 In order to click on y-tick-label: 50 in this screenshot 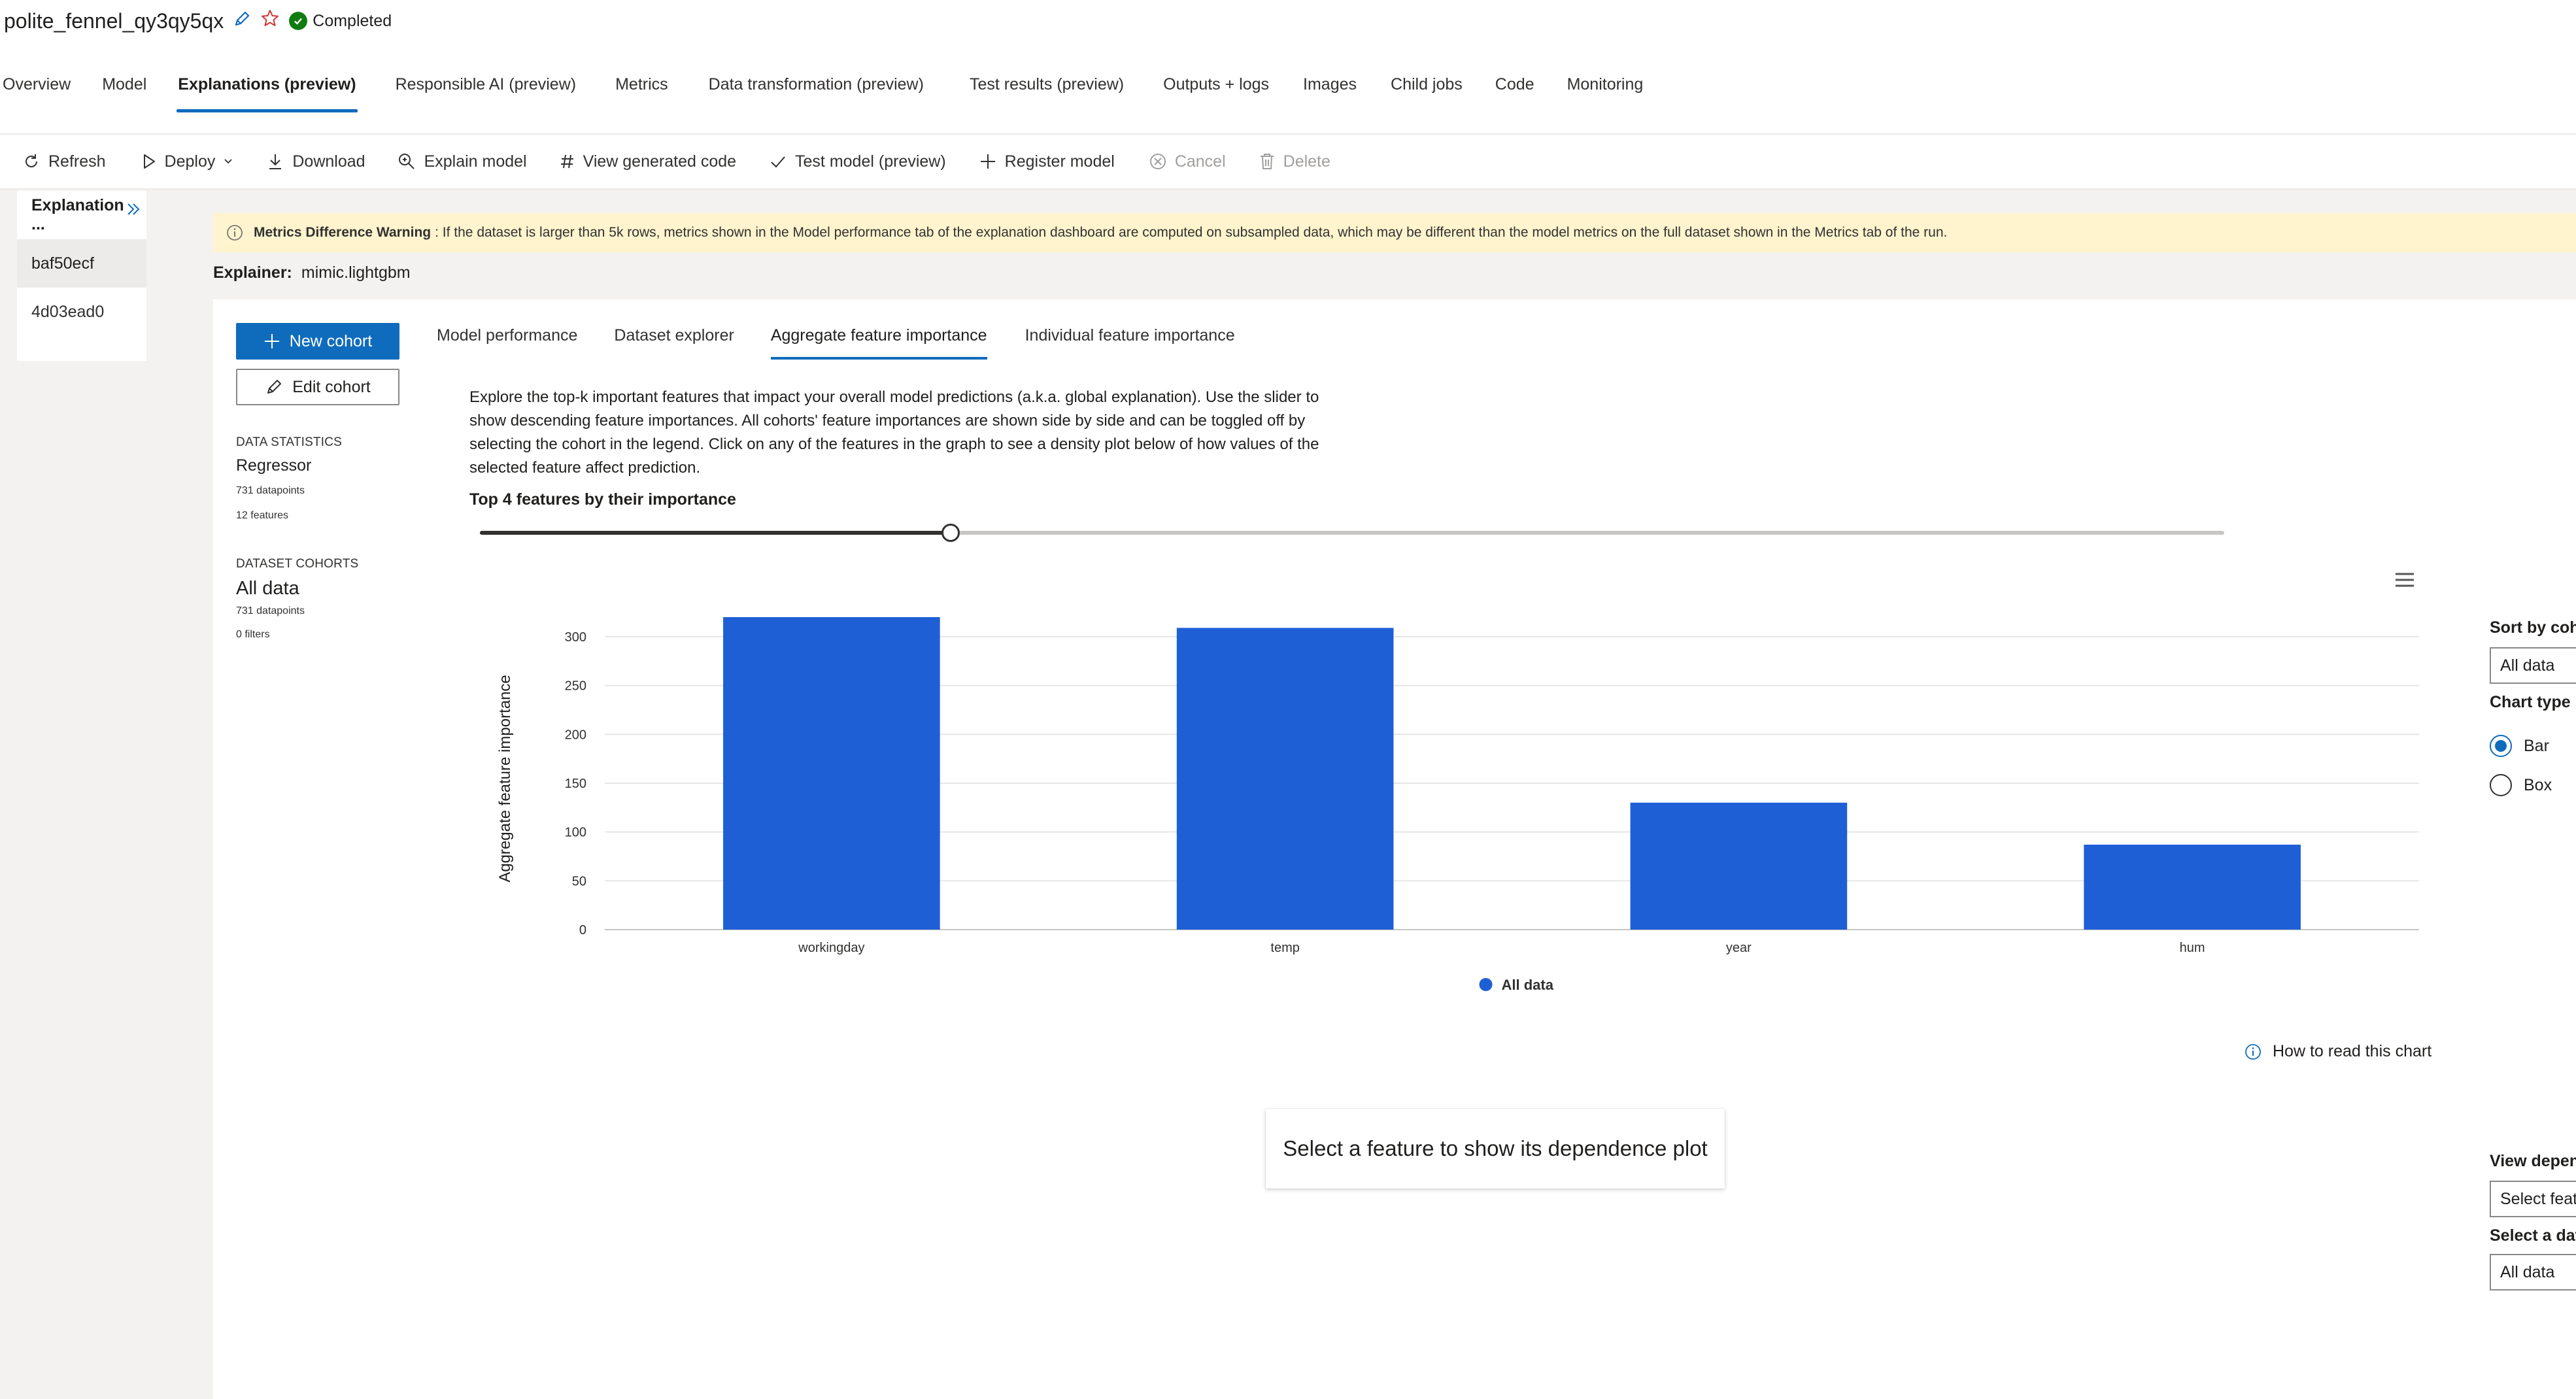, I will do `click(579, 881)`.